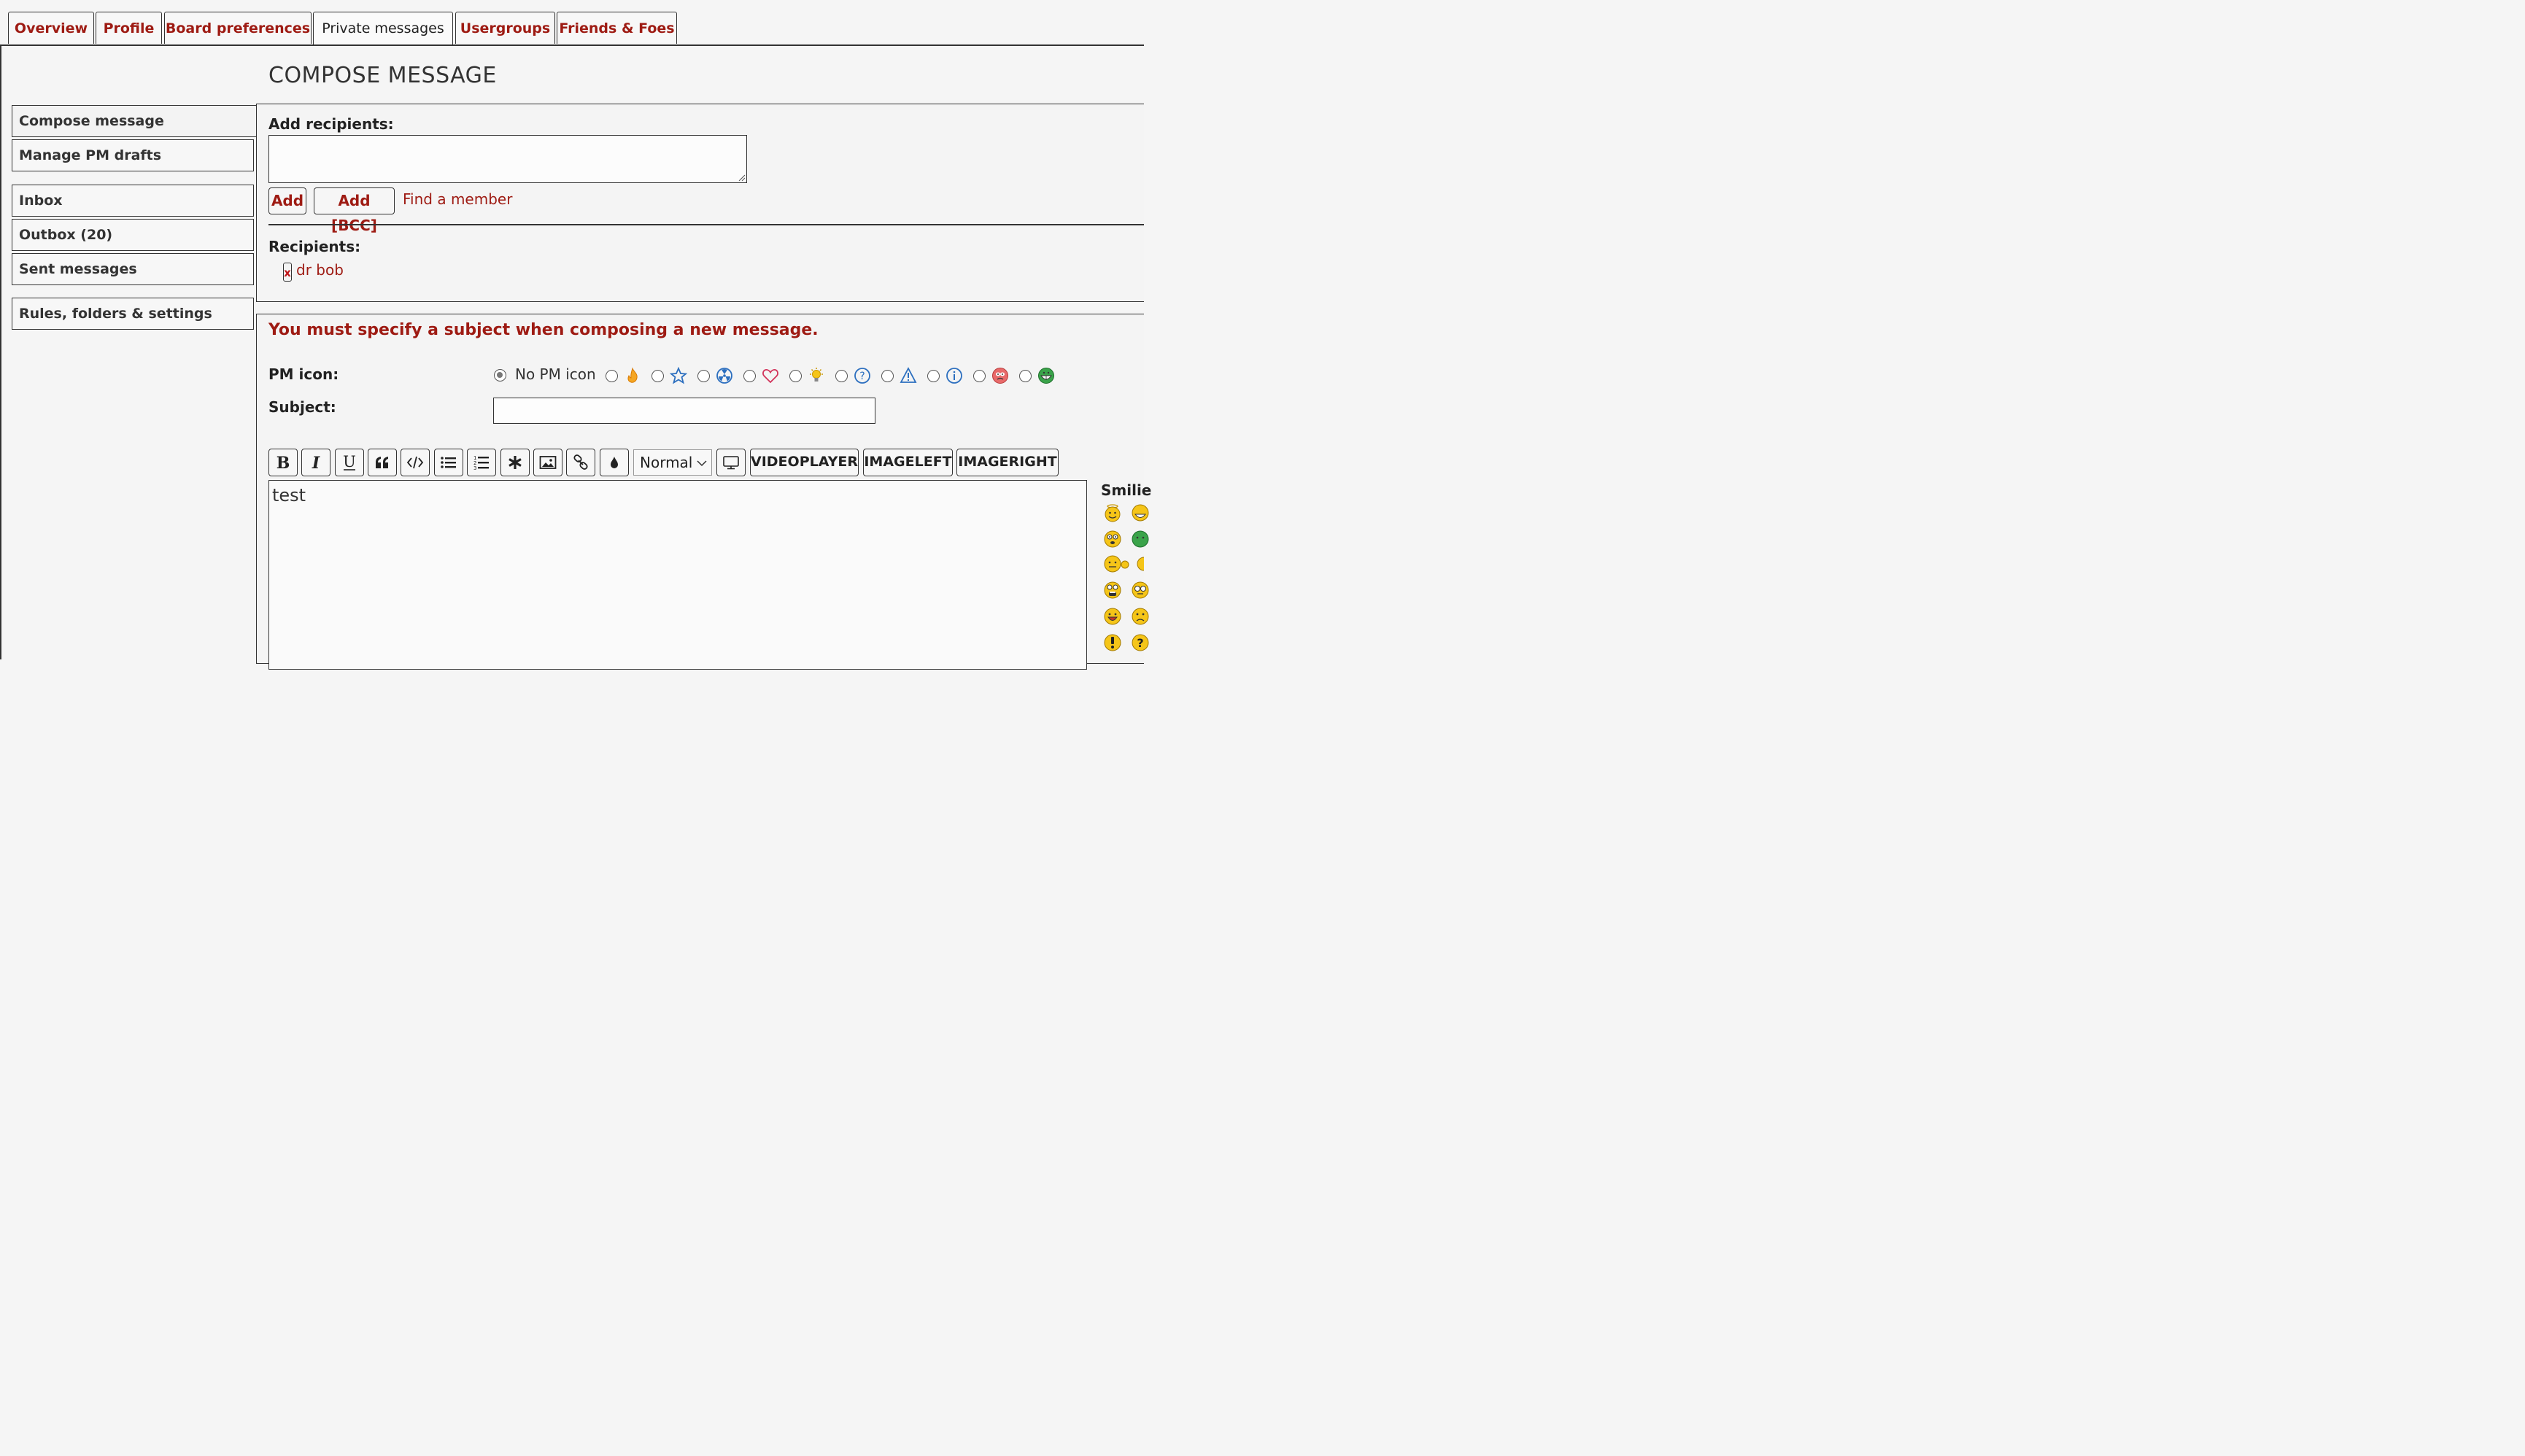 The width and height of the screenshot is (2525, 1456). I want to click on question-smilie-icon: ?, so click(1140, 642).